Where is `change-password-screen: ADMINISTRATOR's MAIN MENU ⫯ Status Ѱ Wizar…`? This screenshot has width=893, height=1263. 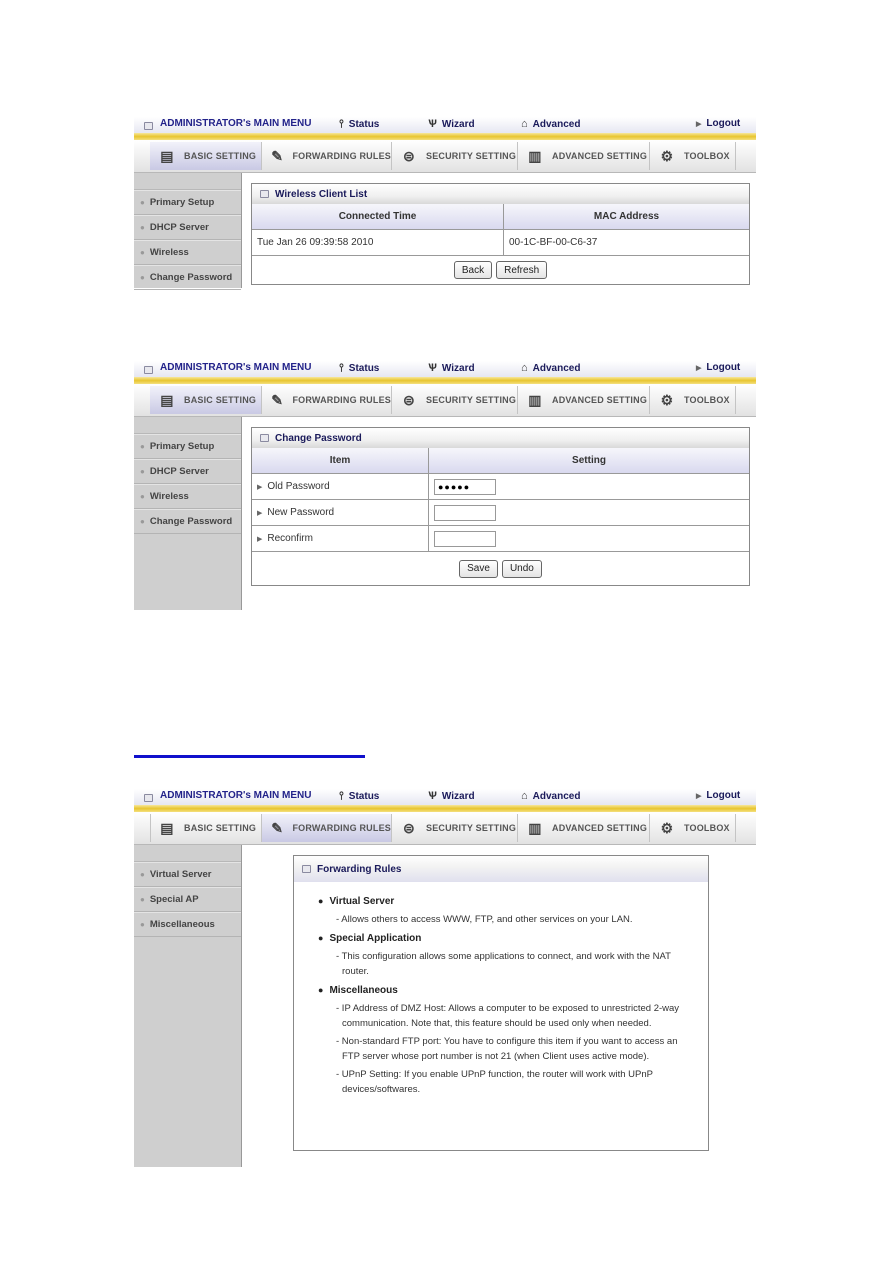
change-password-screen: ADMINISTRATOR's MAIN MENU ⫯ Status Ѱ Wizar… is located at coordinates (445, 485).